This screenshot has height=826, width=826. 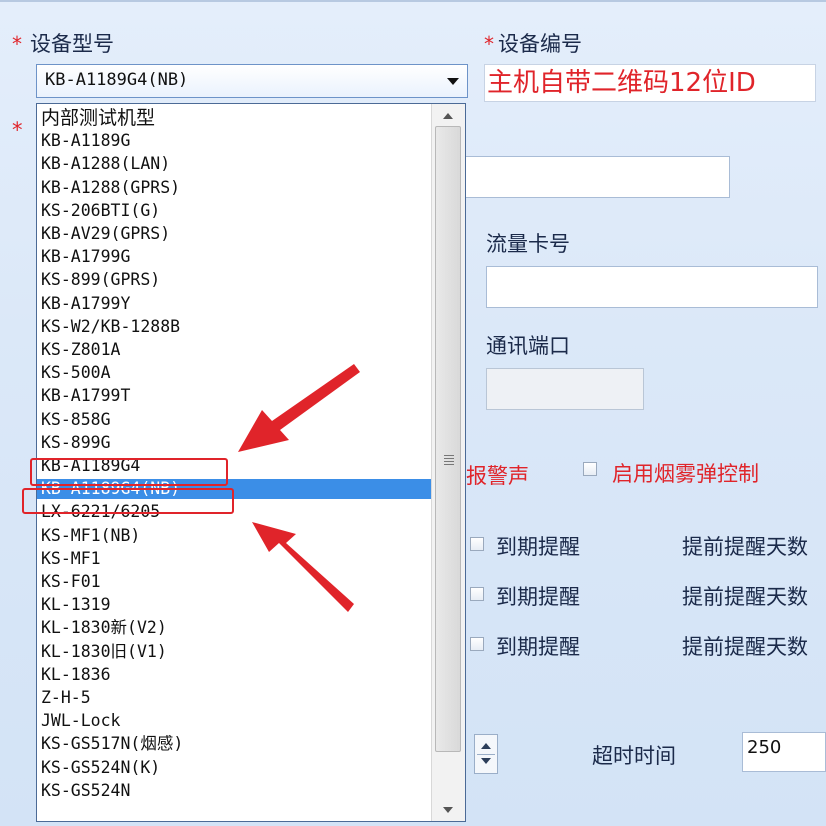 What do you see at coordinates (299, 488) in the screenshot?
I see `annotation-arrows` at bounding box center [299, 488].